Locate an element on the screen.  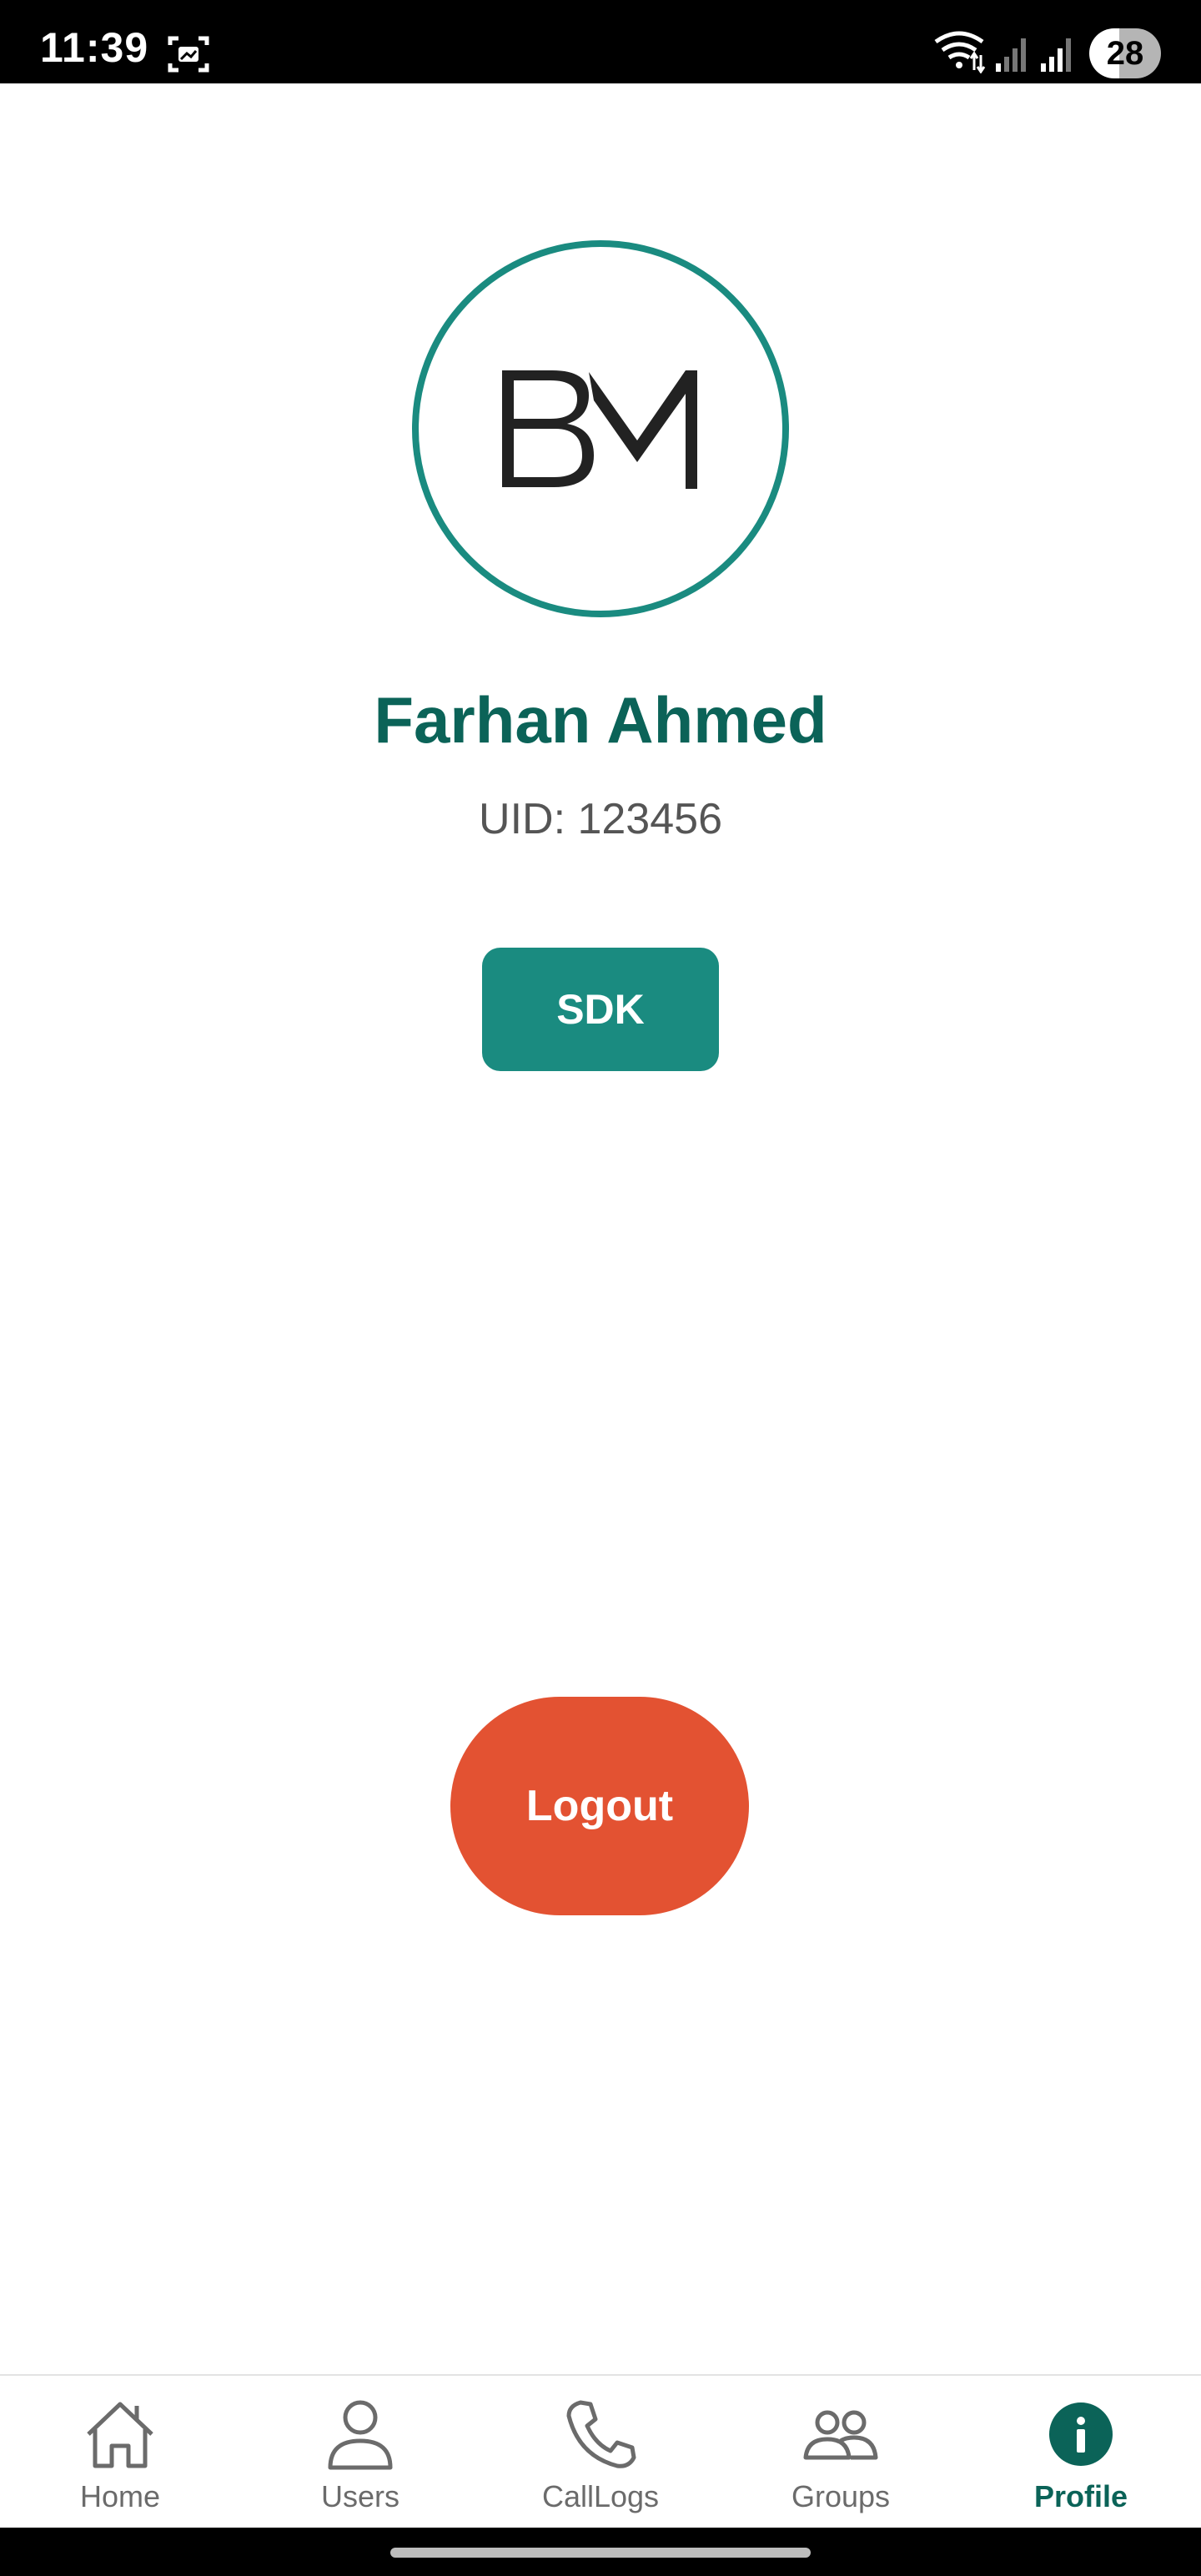
avatar is located at coordinates (601, 428).